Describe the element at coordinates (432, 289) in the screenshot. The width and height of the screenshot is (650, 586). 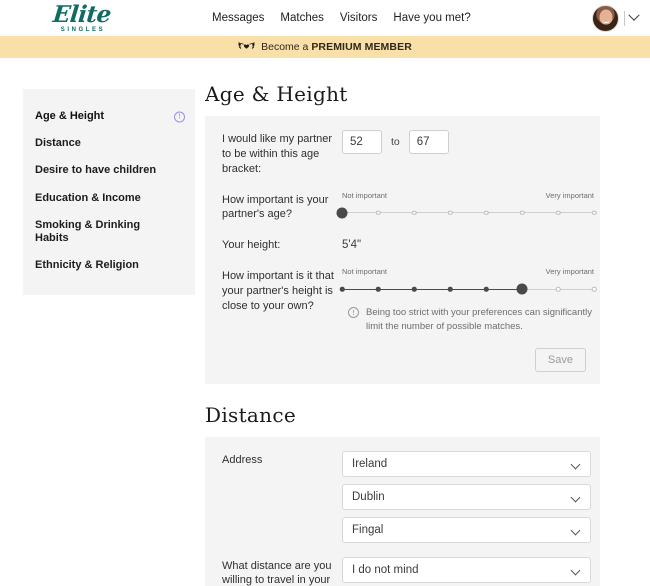
I see `slider-track-fill` at that location.